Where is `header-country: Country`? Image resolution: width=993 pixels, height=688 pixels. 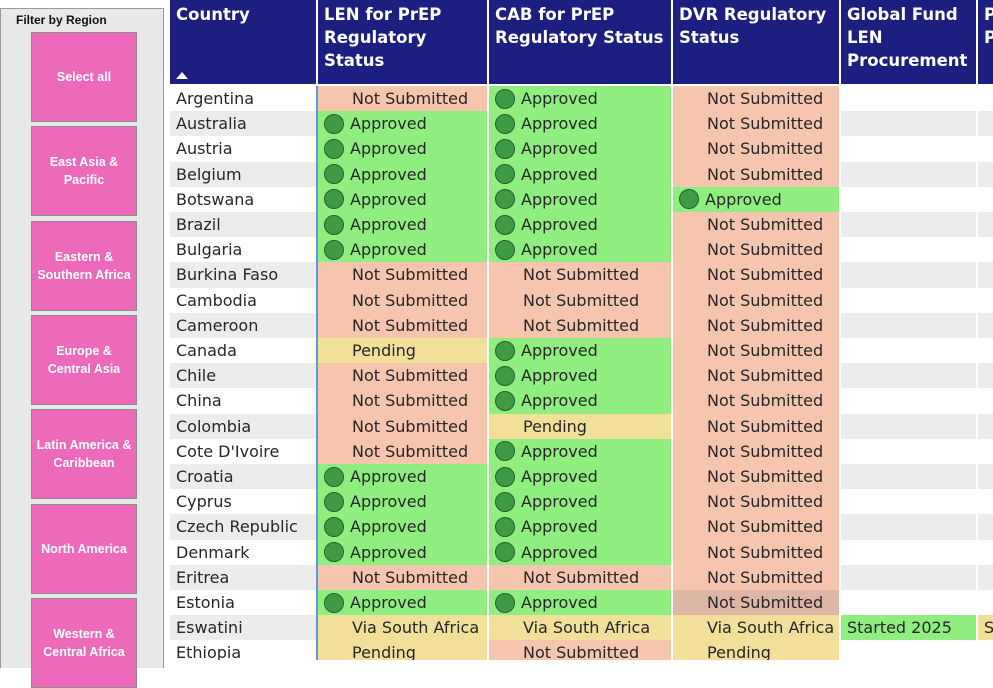
header-country: Country is located at coordinates (243, 42).